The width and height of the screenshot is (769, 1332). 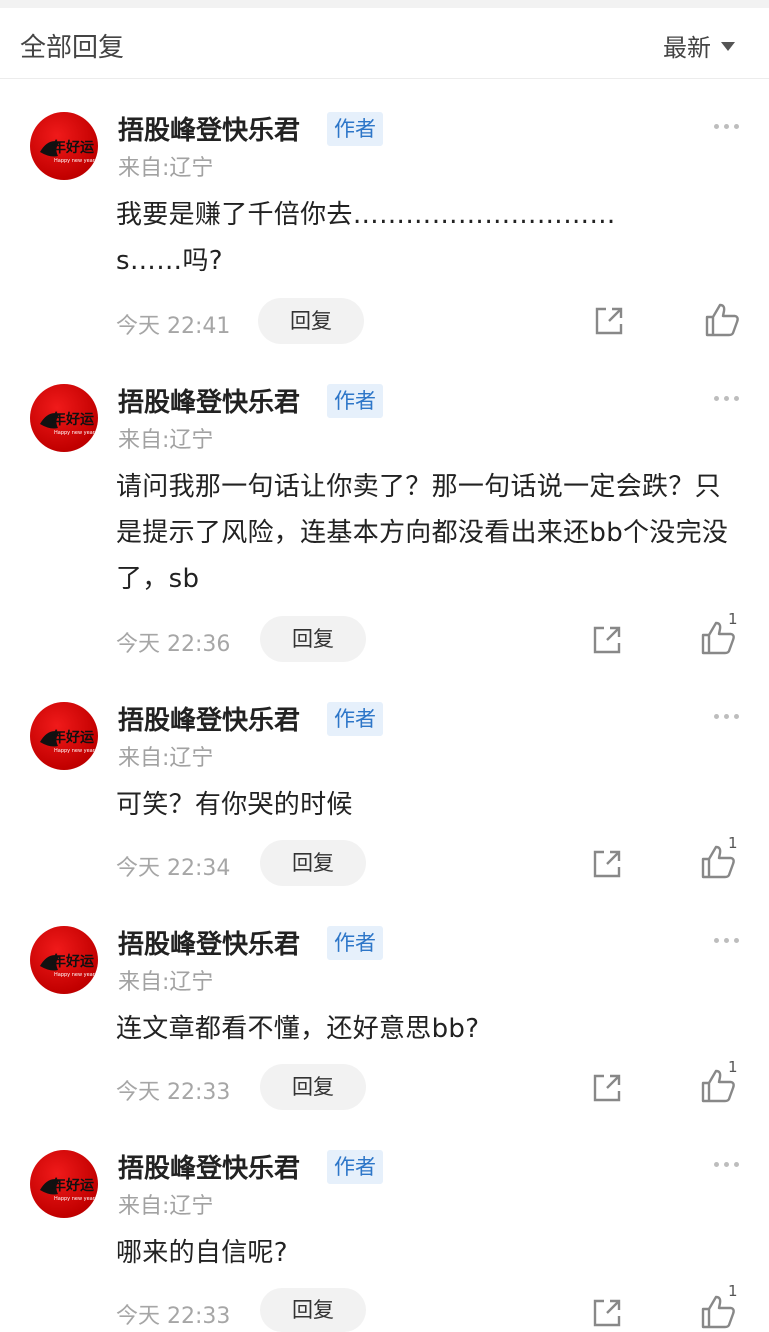 What do you see at coordinates (722, 320) in the screenshot?
I see `like-icon` at bounding box center [722, 320].